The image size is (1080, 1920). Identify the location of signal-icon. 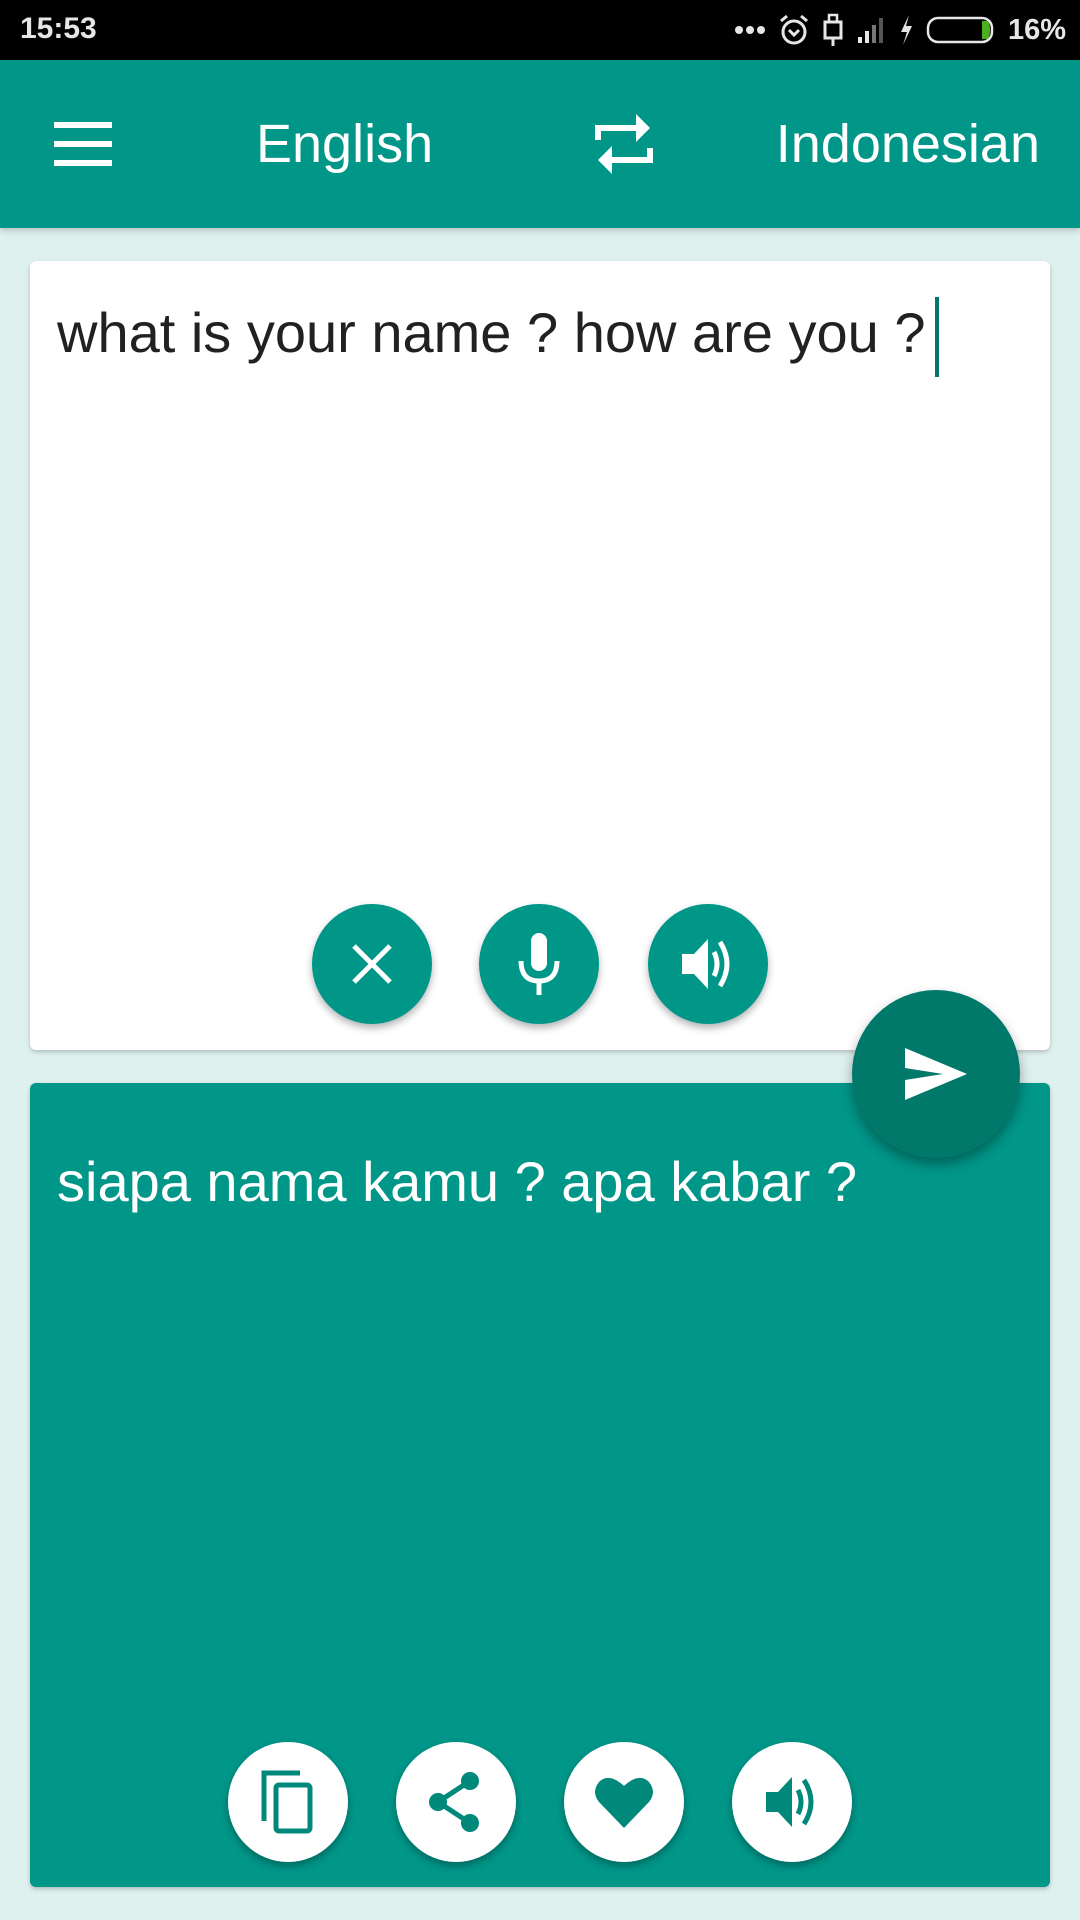
(870, 30).